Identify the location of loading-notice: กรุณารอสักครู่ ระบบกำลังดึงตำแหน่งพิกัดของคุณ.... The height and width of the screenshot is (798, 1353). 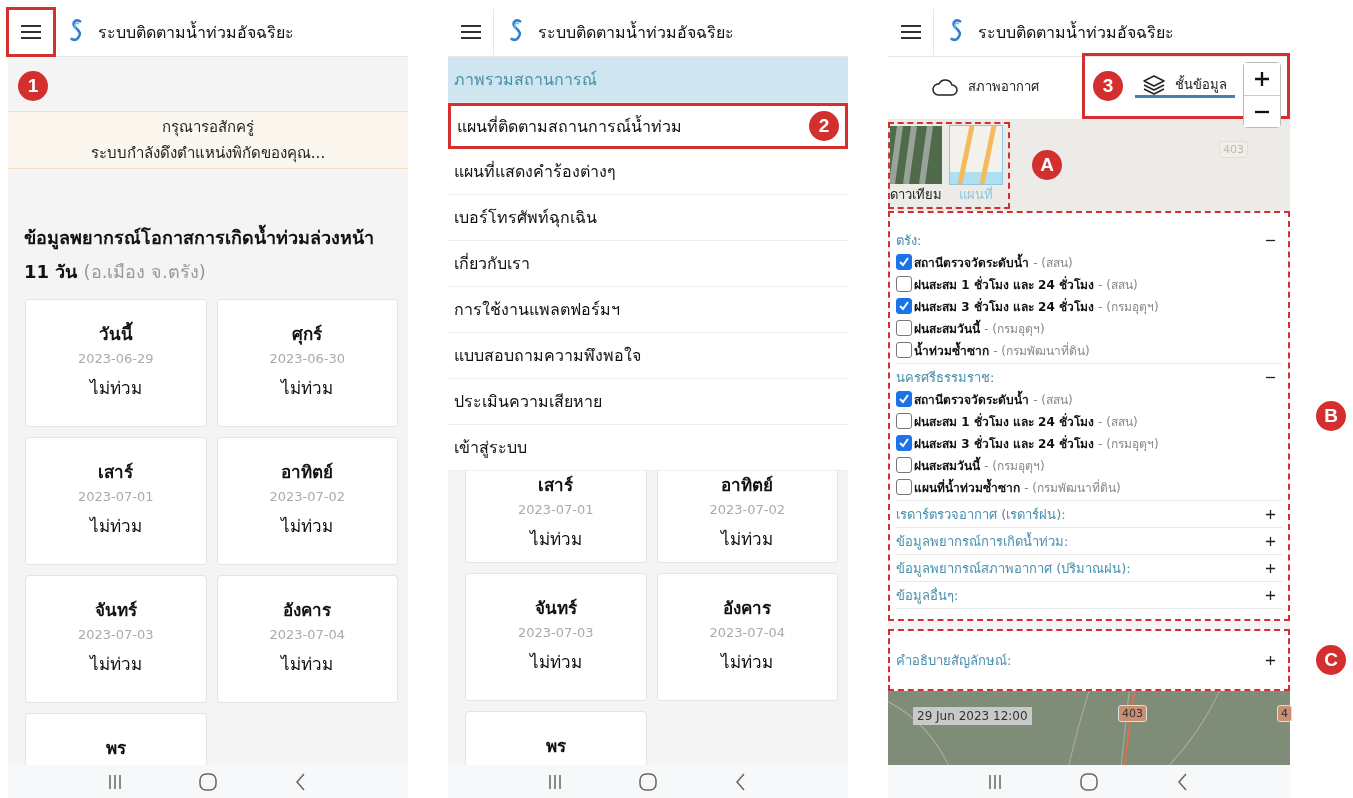
(208, 140).